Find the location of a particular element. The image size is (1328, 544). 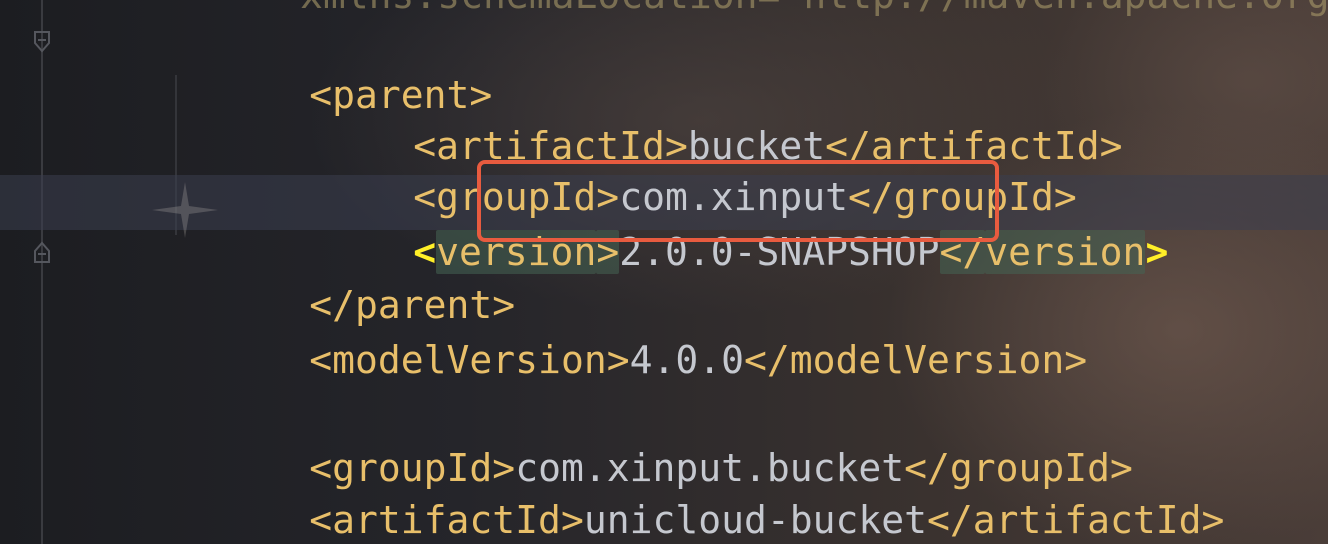

xml-tag: <modelVersion> is located at coordinates (469, 360).